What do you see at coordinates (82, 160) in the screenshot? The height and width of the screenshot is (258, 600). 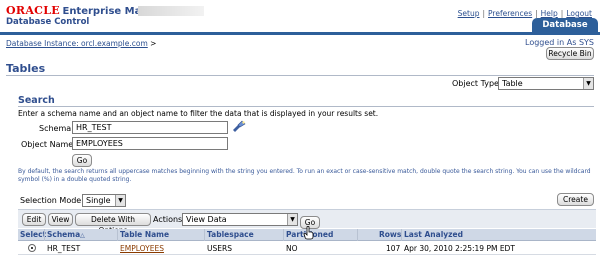 I see `search-go-button: Go` at bounding box center [82, 160].